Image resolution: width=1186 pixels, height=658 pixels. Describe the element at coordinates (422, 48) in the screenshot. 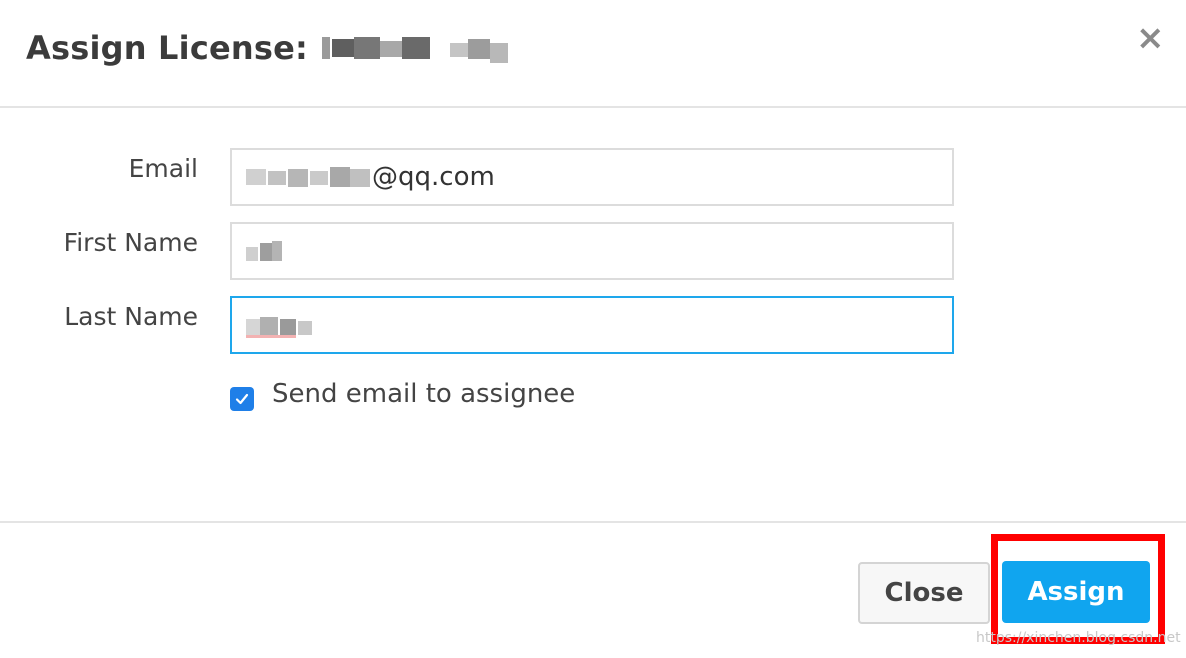

I see `redacted-license-name` at that location.